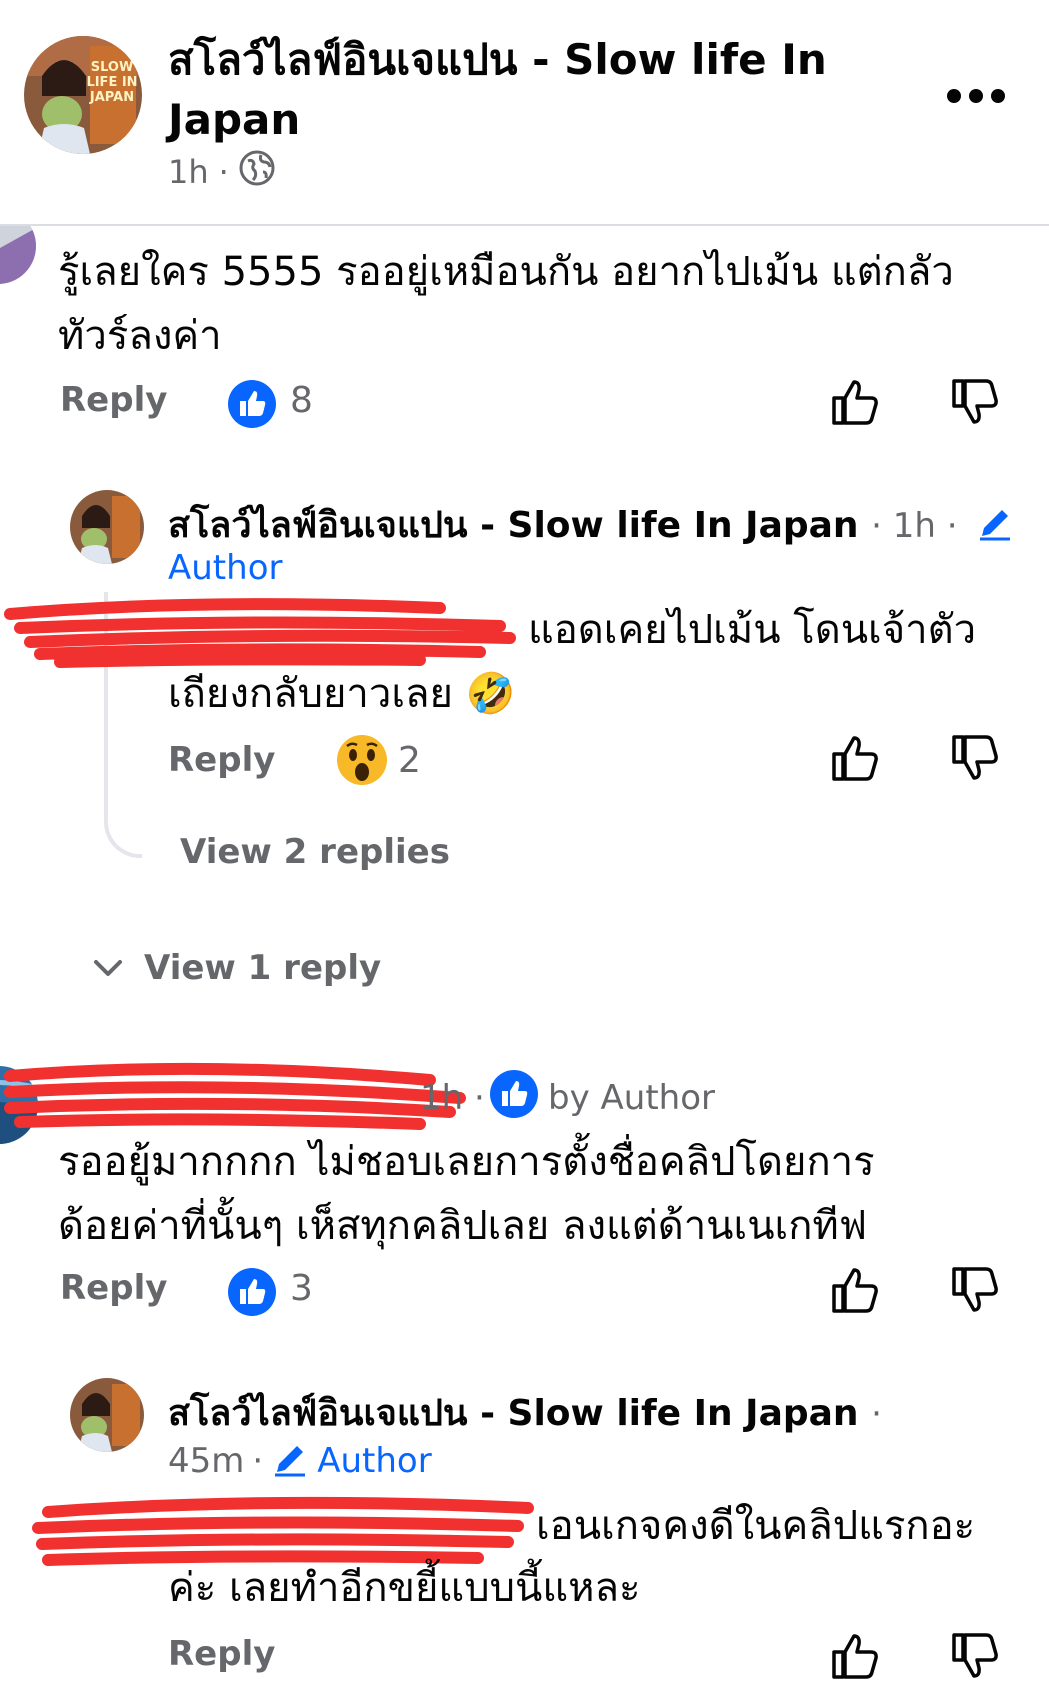 The image size is (1049, 1697). What do you see at coordinates (976, 96) in the screenshot?
I see `more-options-icon` at bounding box center [976, 96].